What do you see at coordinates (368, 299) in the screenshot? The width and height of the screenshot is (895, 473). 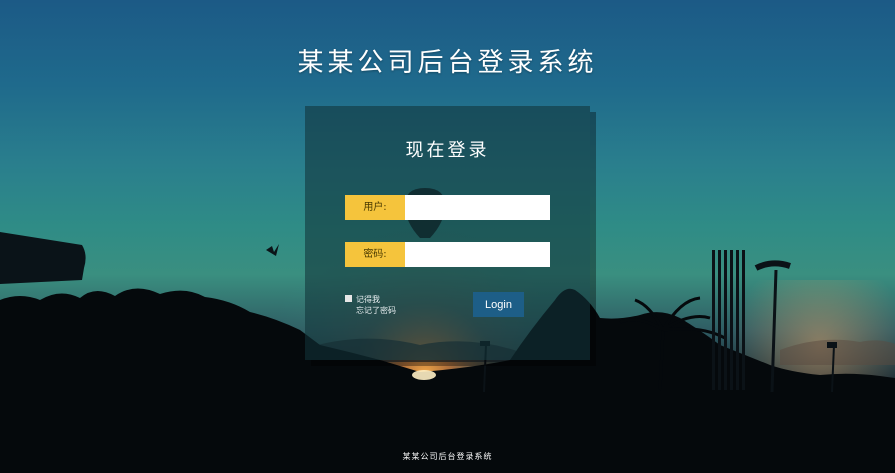 I see `remember-label: 记得我` at bounding box center [368, 299].